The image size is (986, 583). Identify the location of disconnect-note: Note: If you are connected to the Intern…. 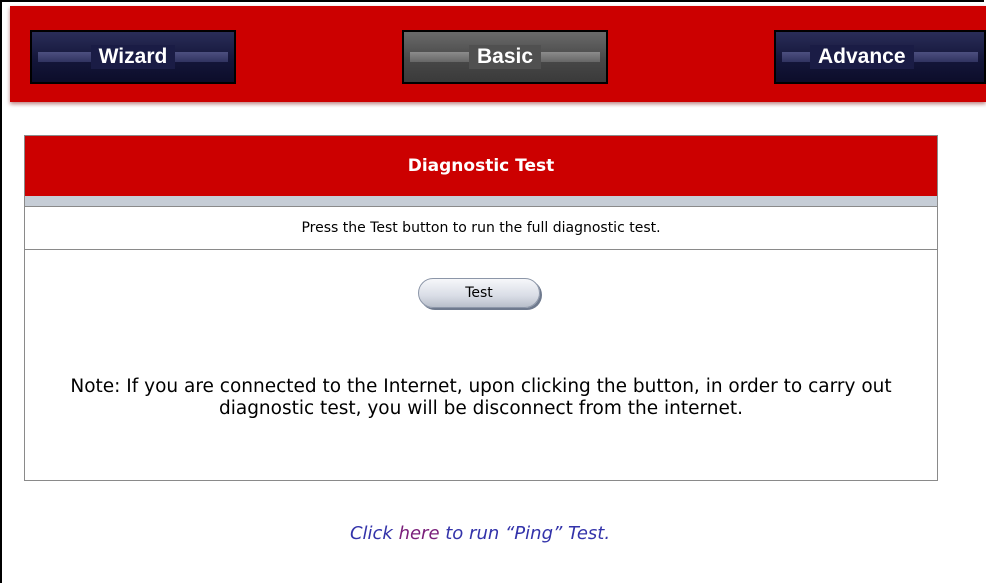
(481, 397).